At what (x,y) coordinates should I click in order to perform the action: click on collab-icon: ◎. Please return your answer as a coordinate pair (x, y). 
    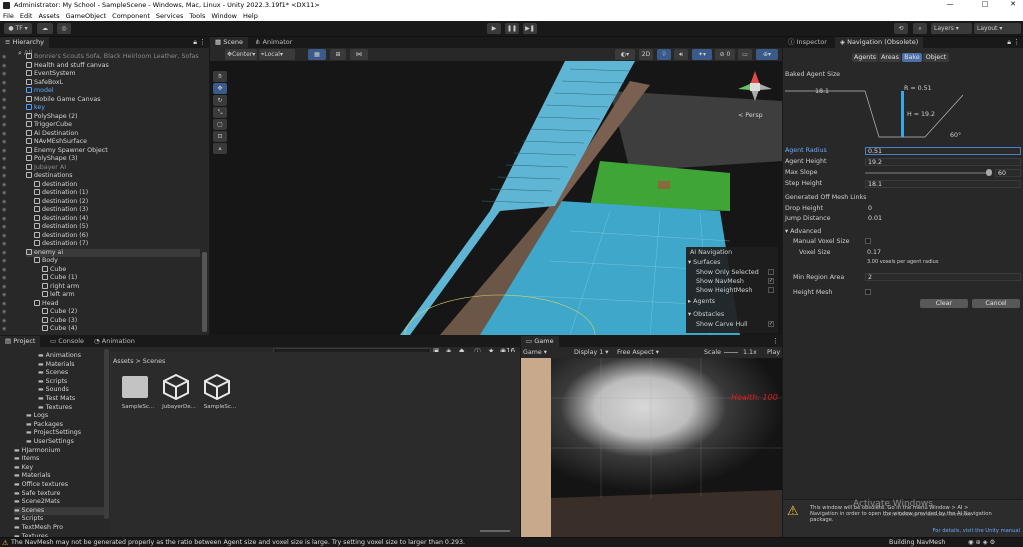
    Looking at the image, I should click on (64, 28).